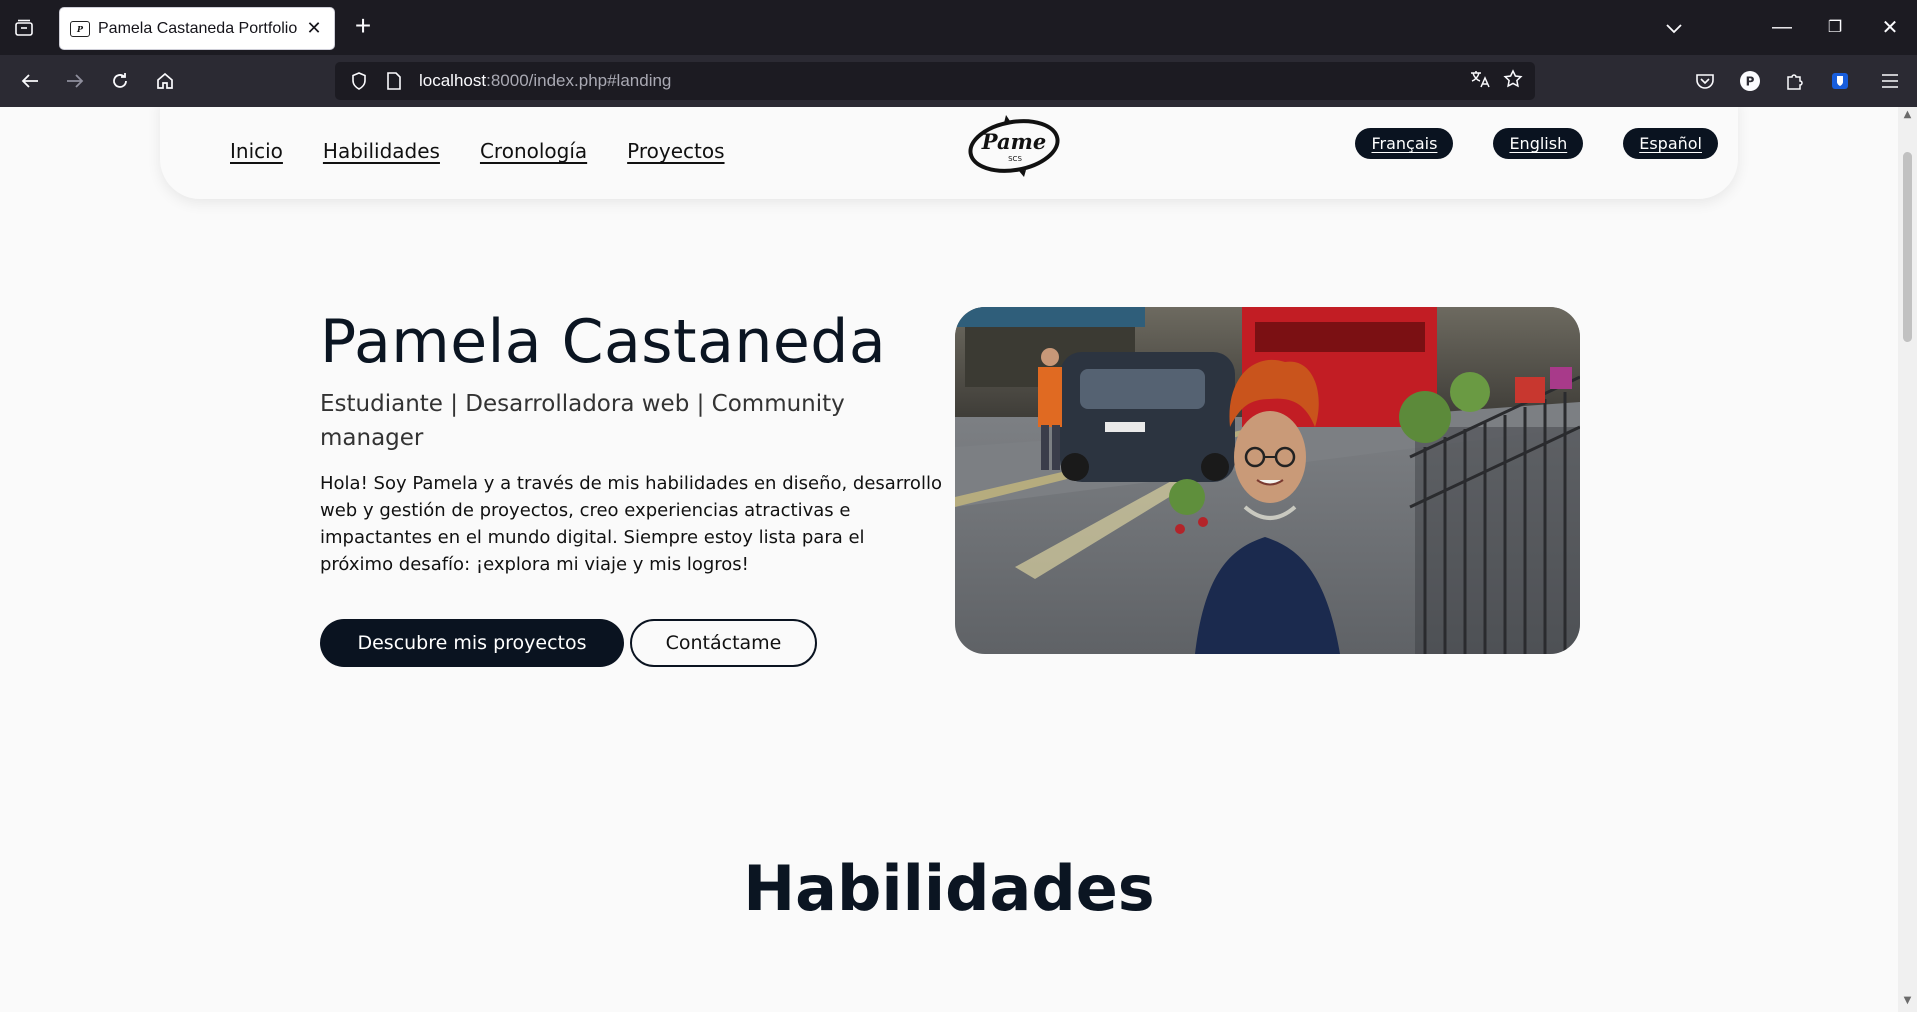 This screenshot has height=1012, width=1917. Describe the element at coordinates (1480, 81) in the screenshot. I see `translate-icon` at that location.